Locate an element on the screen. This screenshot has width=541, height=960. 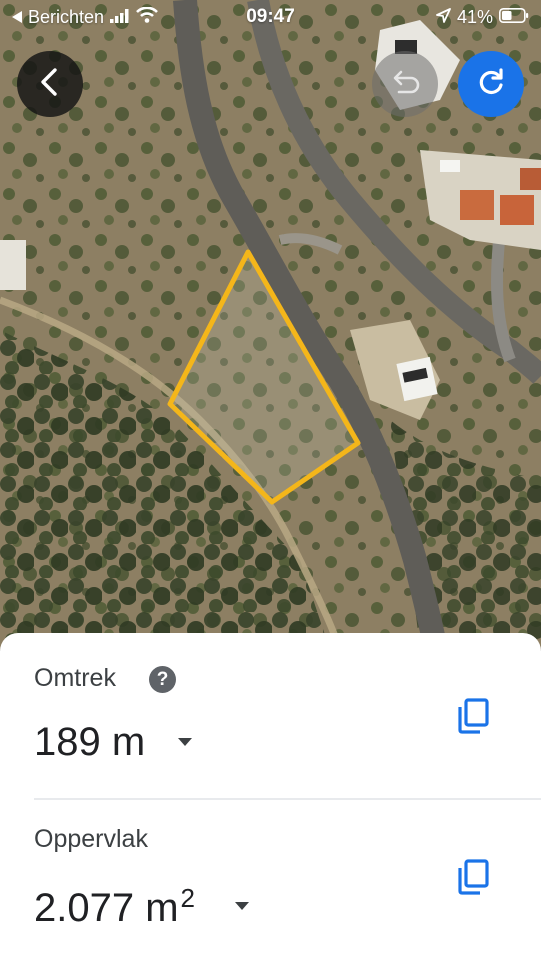
redo-button is located at coordinates (491, 84).